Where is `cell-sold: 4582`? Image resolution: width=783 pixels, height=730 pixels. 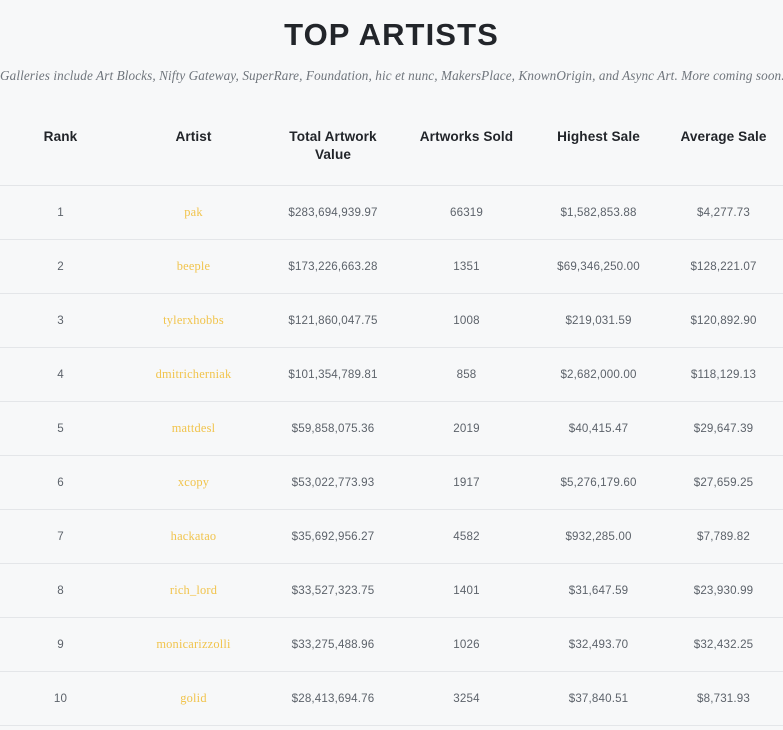
cell-sold: 4582 is located at coordinates (466, 536).